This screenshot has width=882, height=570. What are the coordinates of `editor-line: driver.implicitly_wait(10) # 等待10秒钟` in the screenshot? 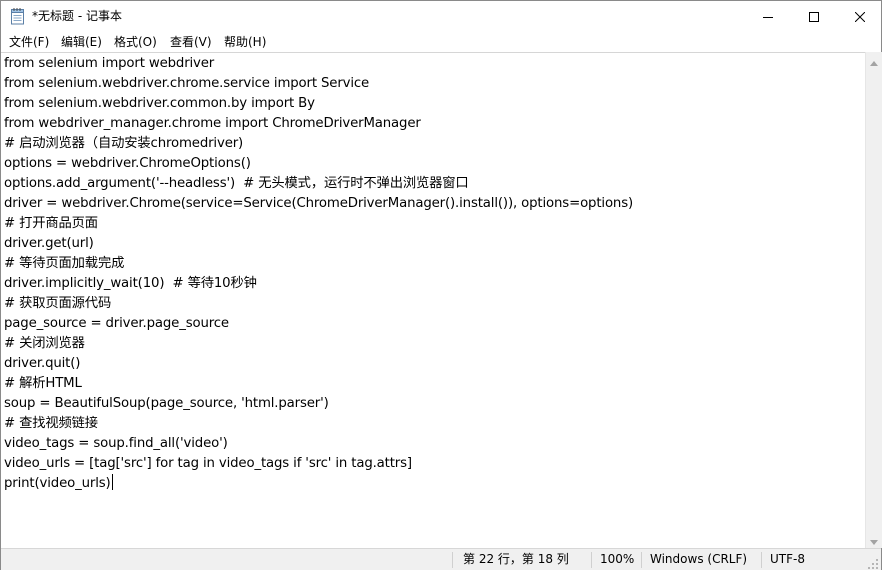 It's located at (318, 284).